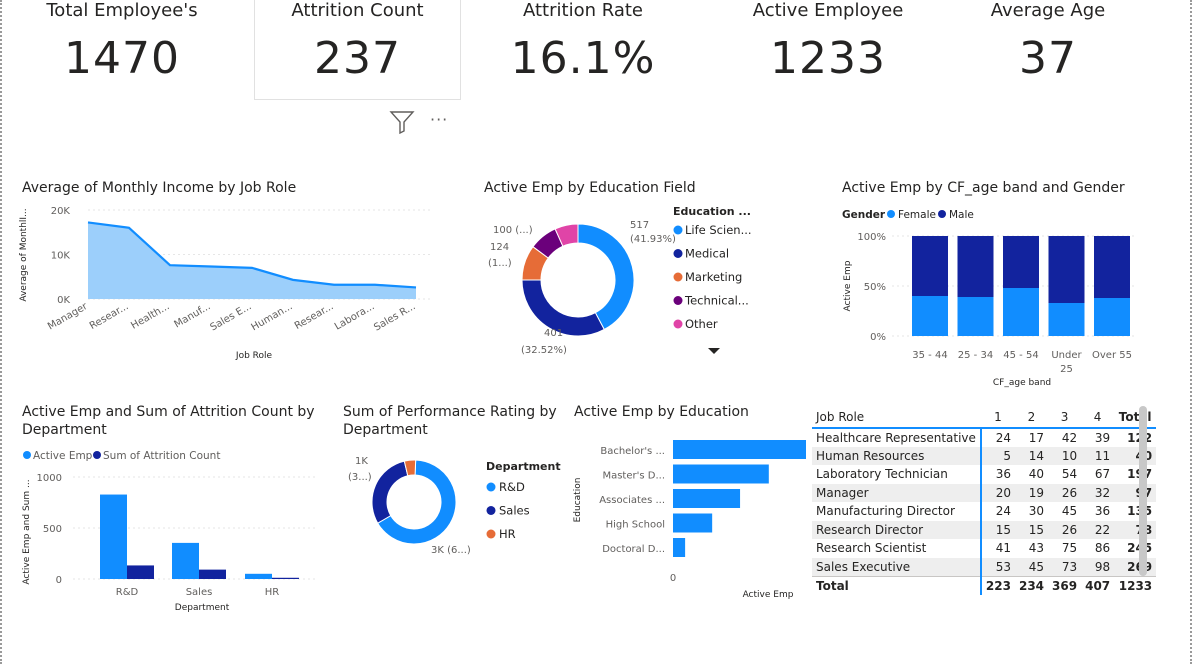 This screenshot has width=1192, height=664. I want to click on table-row: Research Scientist 41 43 75 86245, so click(984, 548).